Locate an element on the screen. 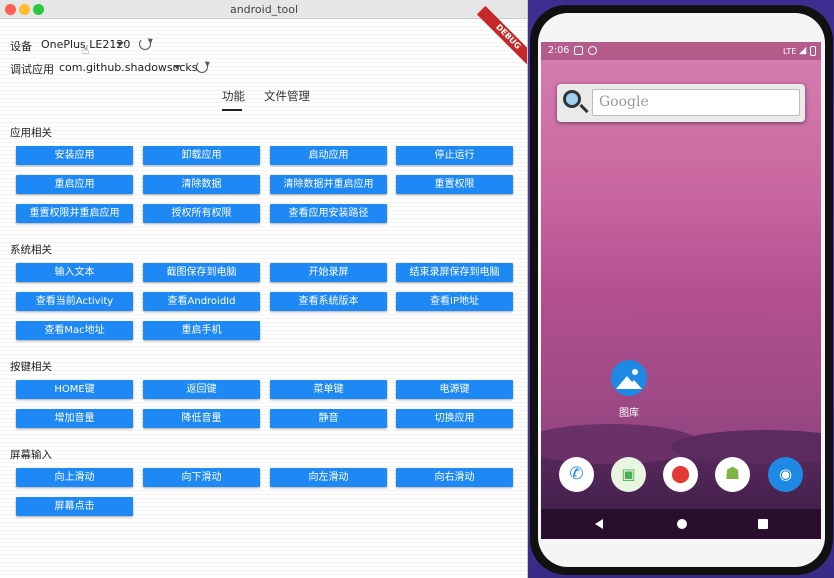 The height and width of the screenshot is (578, 834). action-button: 重启手机 is located at coordinates (201, 330).